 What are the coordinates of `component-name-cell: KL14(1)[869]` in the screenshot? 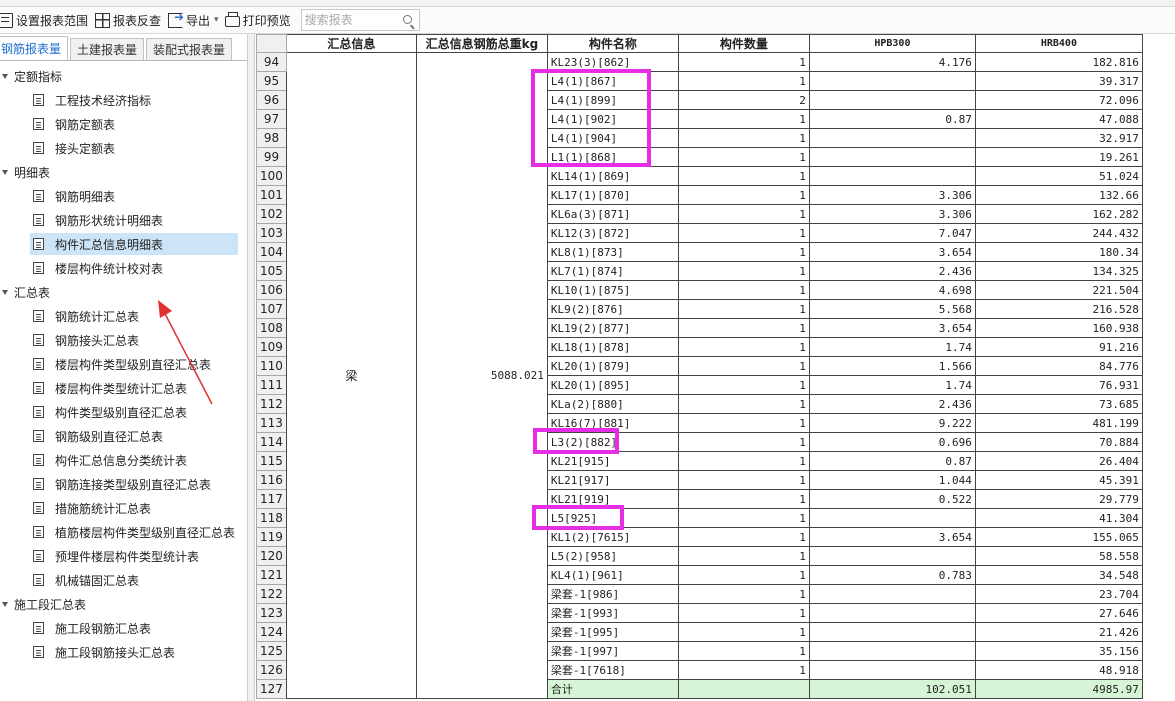 It's located at (612, 176).